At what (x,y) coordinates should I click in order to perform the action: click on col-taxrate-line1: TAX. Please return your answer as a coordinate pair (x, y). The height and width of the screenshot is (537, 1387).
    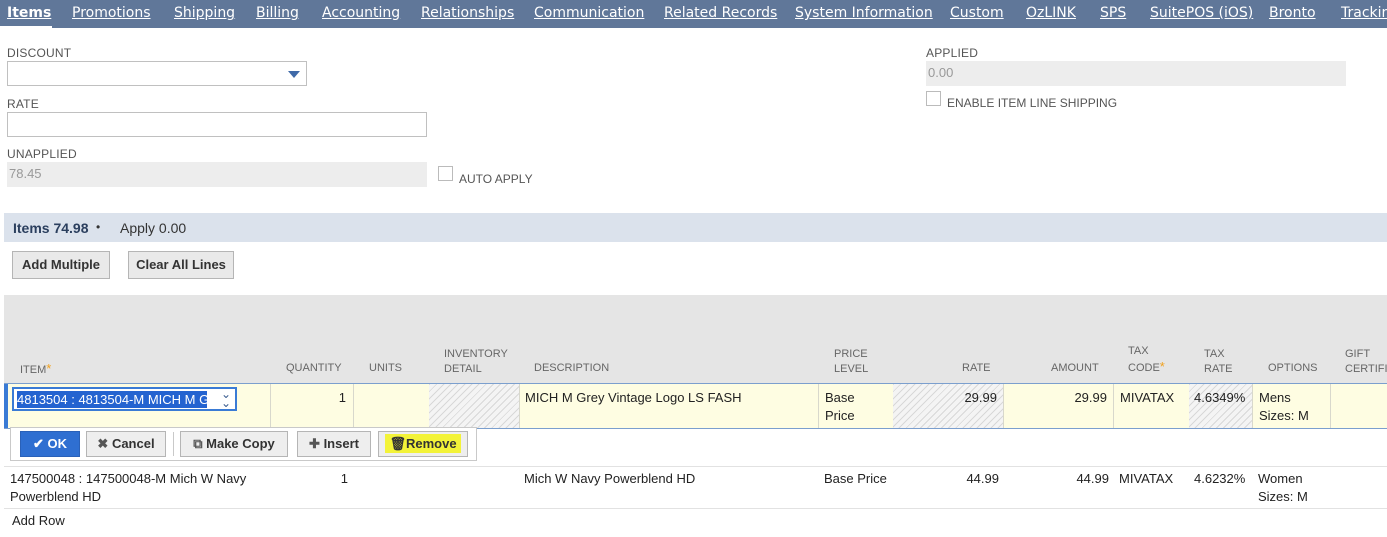
    Looking at the image, I should click on (1214, 354).